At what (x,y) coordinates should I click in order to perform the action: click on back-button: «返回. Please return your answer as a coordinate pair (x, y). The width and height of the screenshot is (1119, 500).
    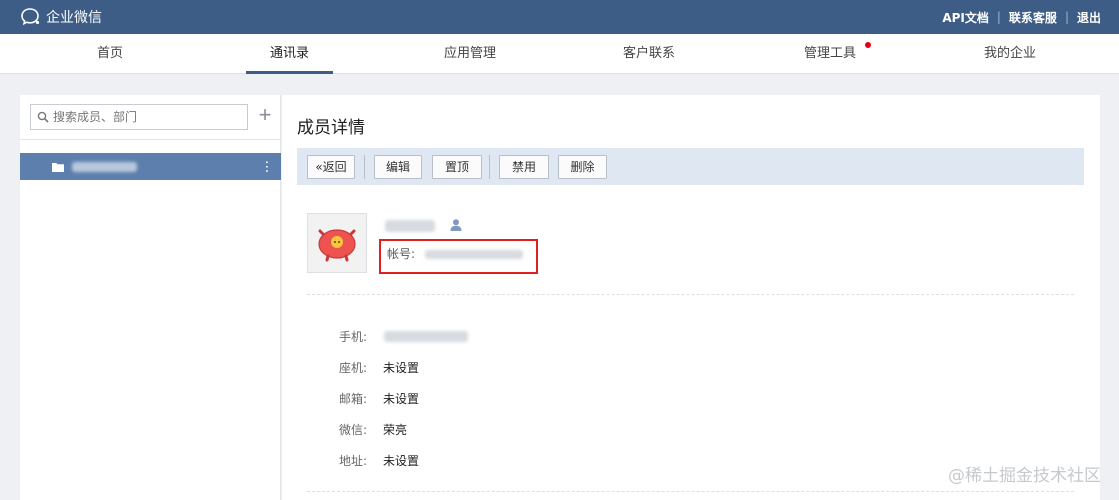
    Looking at the image, I should click on (331, 167).